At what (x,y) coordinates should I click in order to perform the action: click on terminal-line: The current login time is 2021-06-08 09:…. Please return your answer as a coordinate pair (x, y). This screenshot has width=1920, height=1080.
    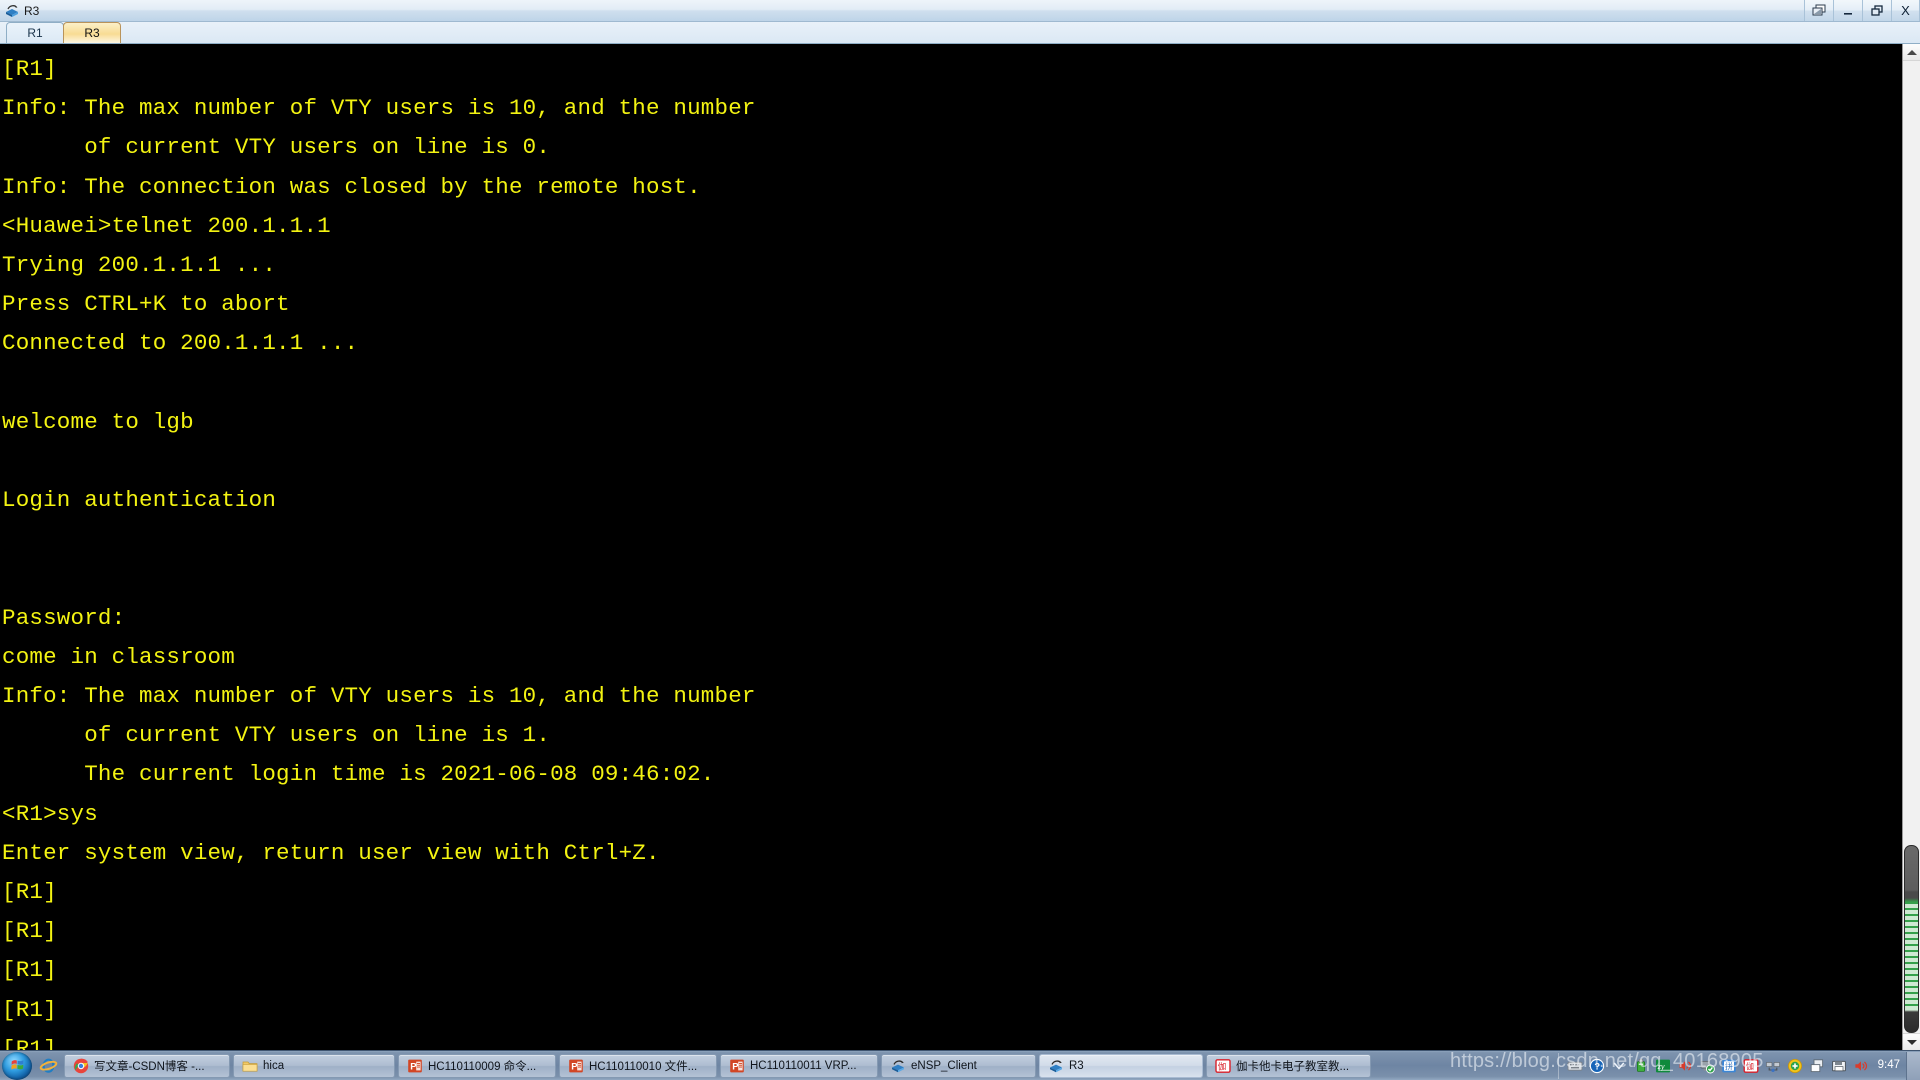
    Looking at the image, I should click on (358, 774).